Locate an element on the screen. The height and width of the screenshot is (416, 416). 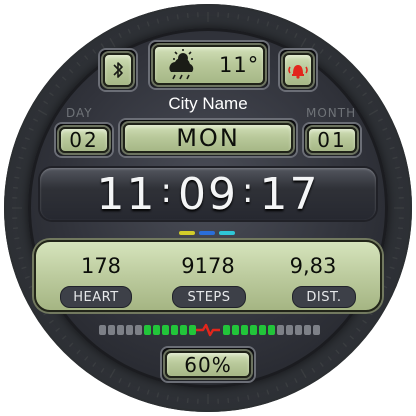
bluetooth-status is located at coordinates (118, 70).